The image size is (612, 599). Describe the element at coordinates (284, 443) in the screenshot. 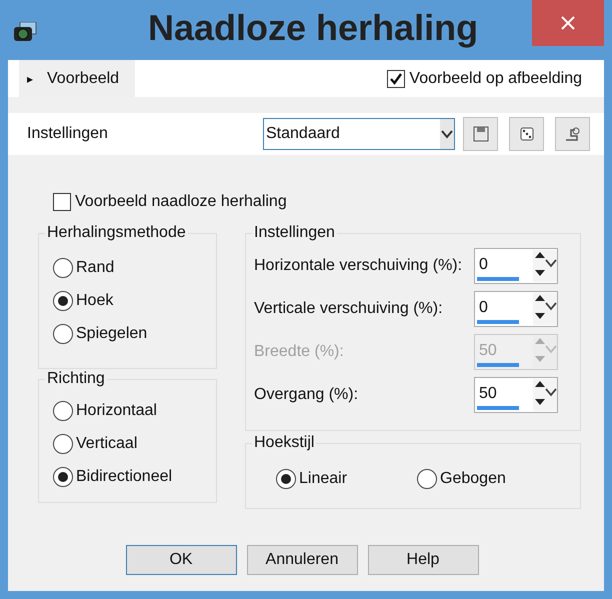

I see `group-title: Hoekstijl` at that location.